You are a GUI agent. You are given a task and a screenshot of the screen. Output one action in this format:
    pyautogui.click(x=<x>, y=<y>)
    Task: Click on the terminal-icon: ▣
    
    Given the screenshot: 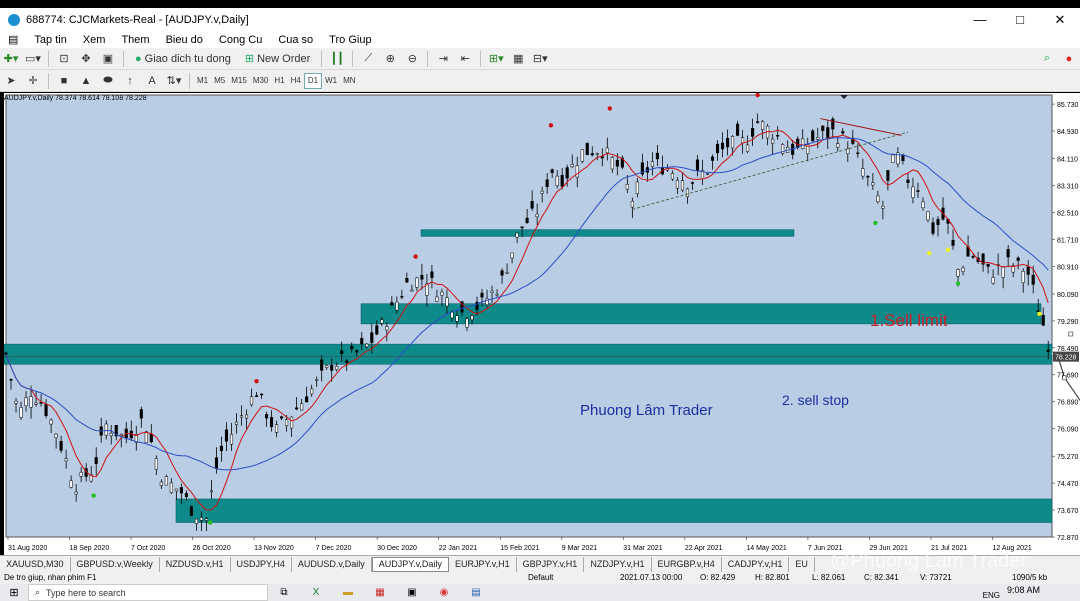 What is the action you would take?
    pyautogui.click(x=108, y=59)
    